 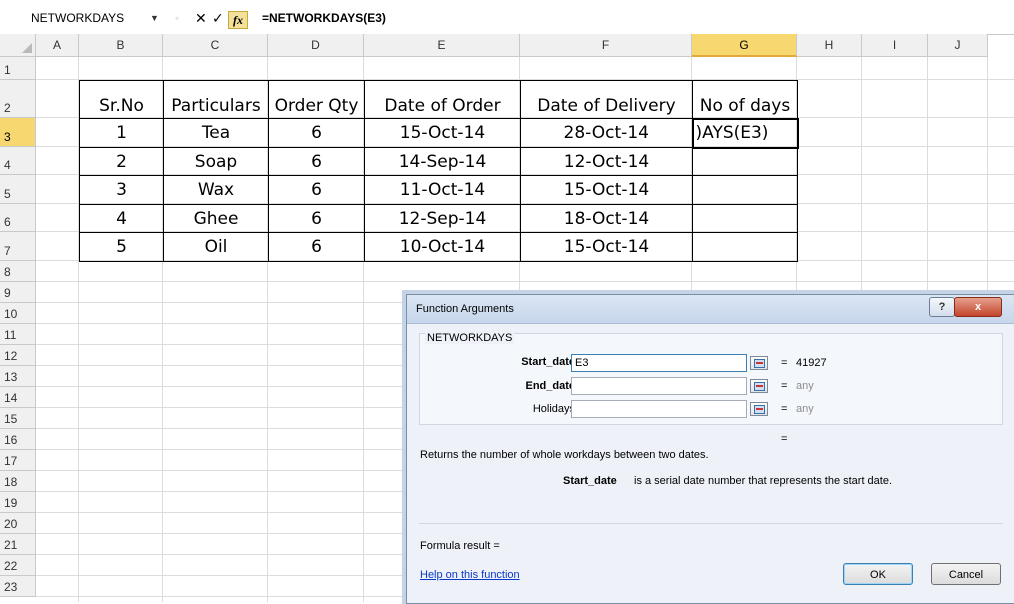 I want to click on row-header-18: 18, so click(x=18, y=481).